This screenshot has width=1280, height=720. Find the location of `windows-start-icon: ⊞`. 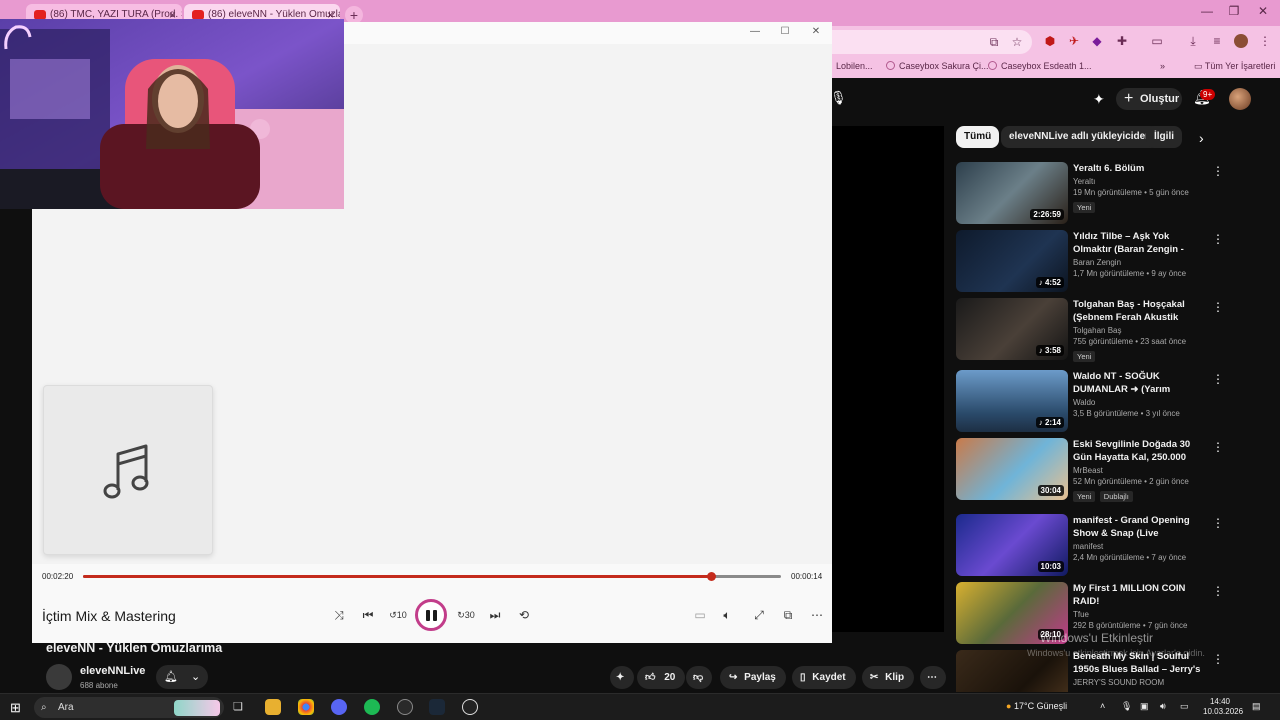

windows-start-icon: ⊞ is located at coordinates (15, 708).